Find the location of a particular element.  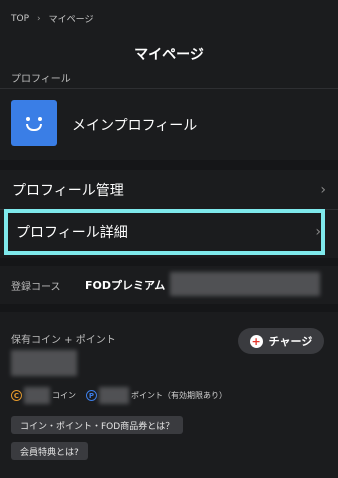

profile-manage-label: プロフィール管理 is located at coordinates (68, 191).